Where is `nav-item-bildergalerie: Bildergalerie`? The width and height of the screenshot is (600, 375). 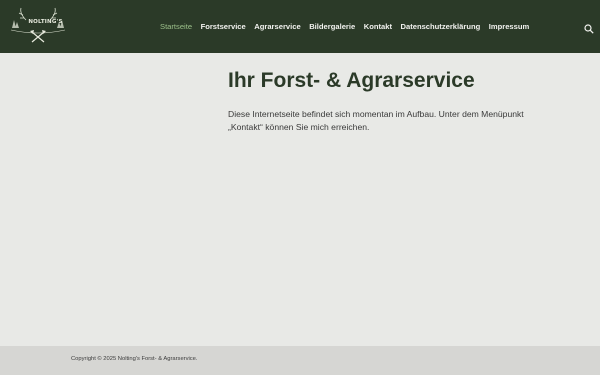 nav-item-bildergalerie: Bildergalerie is located at coordinates (332, 26).